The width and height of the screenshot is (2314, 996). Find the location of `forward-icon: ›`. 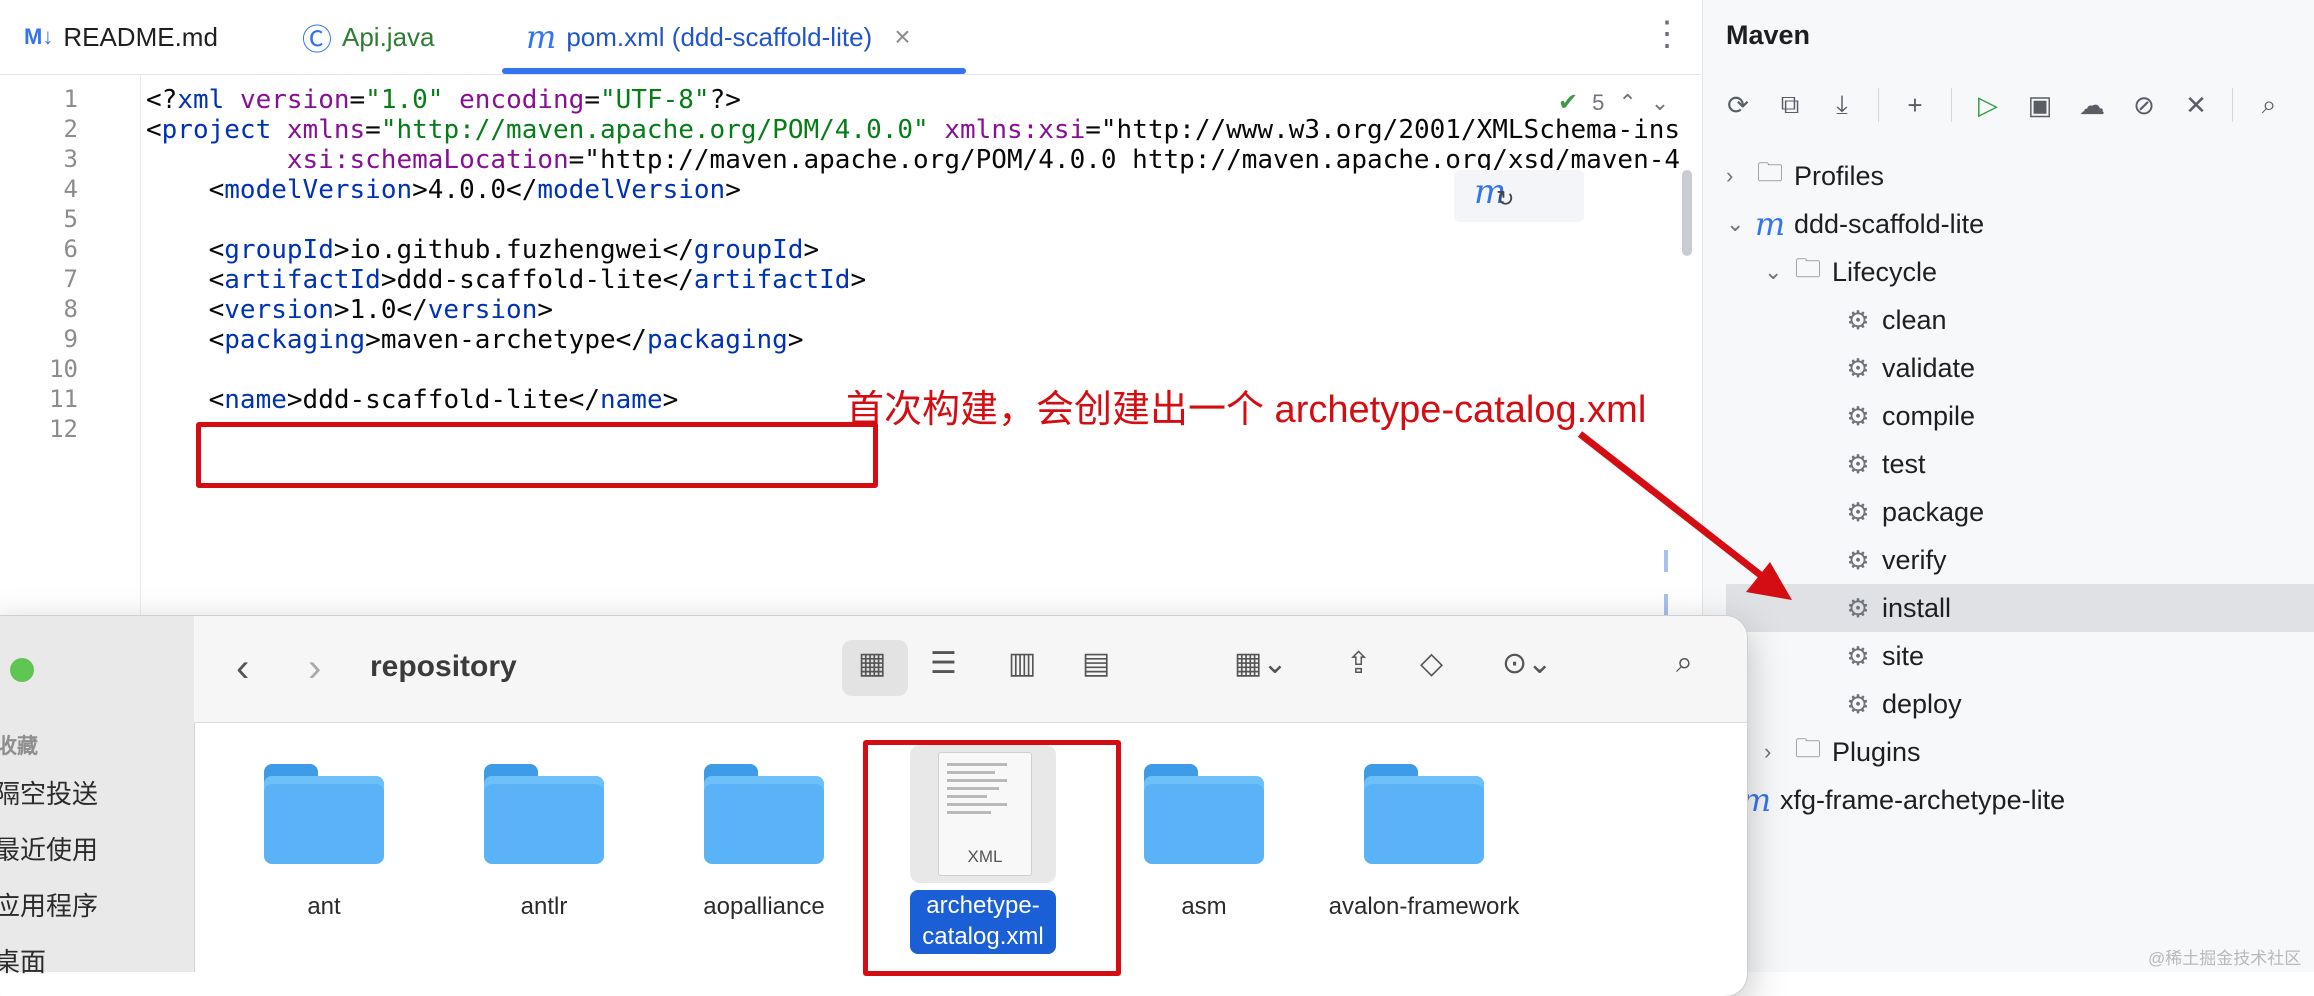

forward-icon: › is located at coordinates (314, 668).